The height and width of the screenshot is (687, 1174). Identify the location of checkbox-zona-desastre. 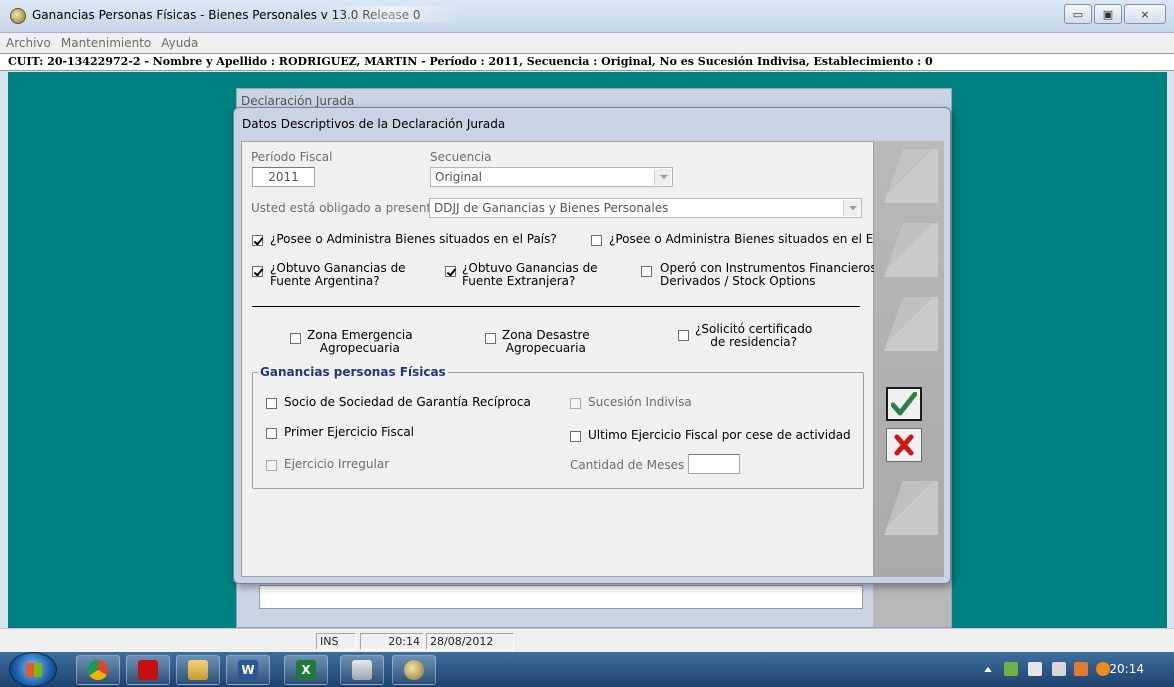
(490, 338).